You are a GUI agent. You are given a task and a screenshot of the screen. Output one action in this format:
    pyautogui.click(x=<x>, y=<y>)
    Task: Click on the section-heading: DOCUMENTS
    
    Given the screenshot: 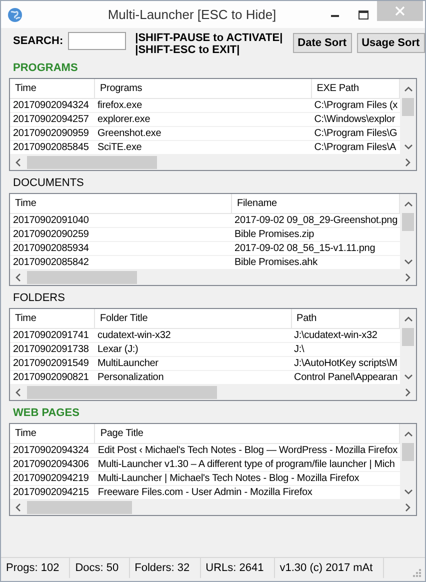 What is the action you would take?
    pyautogui.click(x=48, y=183)
    